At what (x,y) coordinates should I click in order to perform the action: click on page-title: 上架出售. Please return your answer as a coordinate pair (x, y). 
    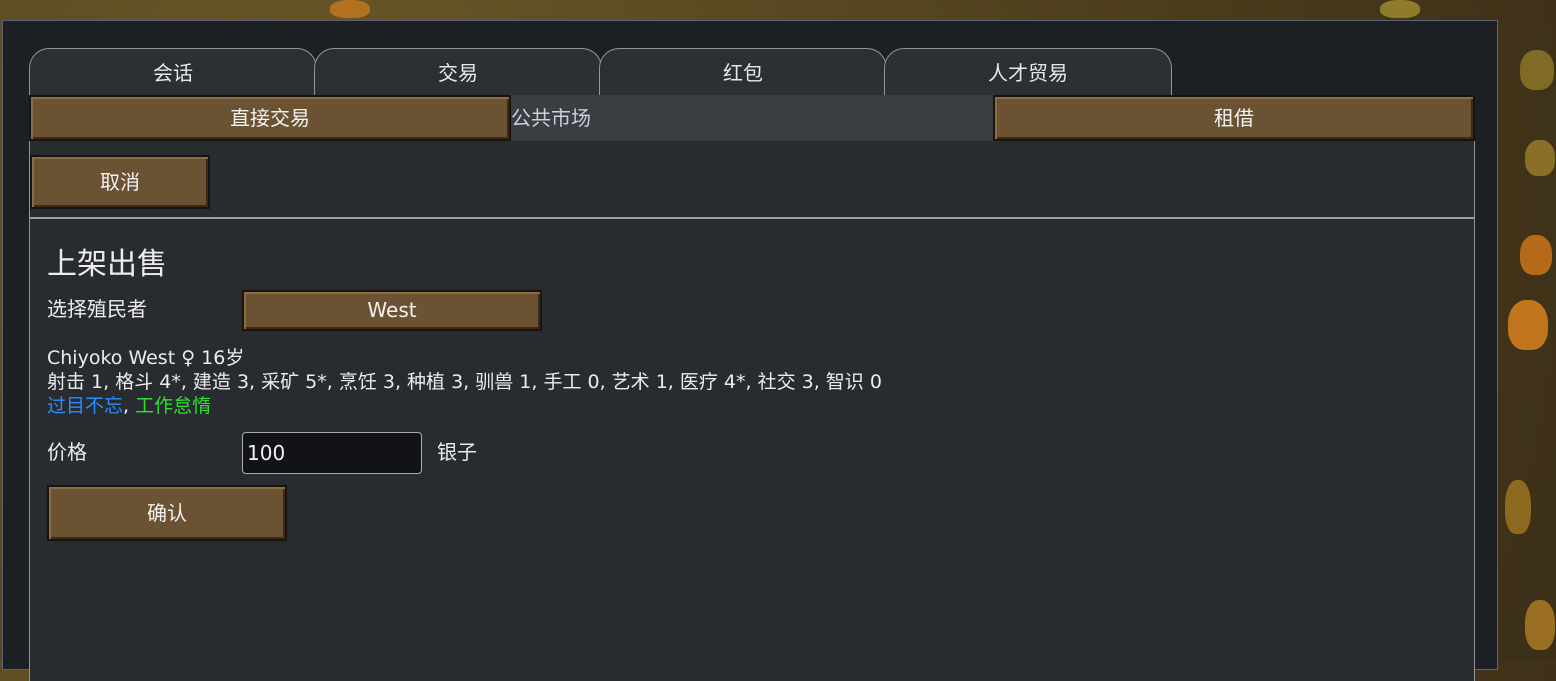
    Looking at the image, I should click on (107, 264).